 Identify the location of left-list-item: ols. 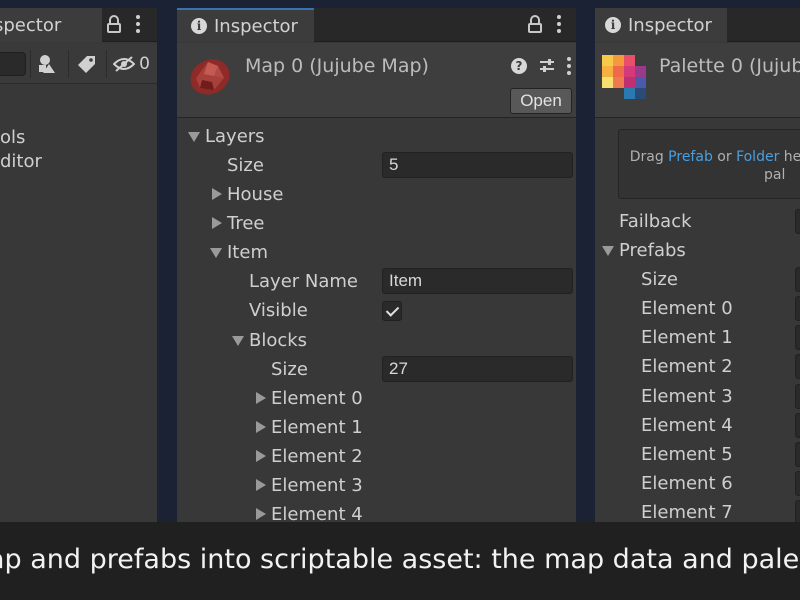
(12, 137).